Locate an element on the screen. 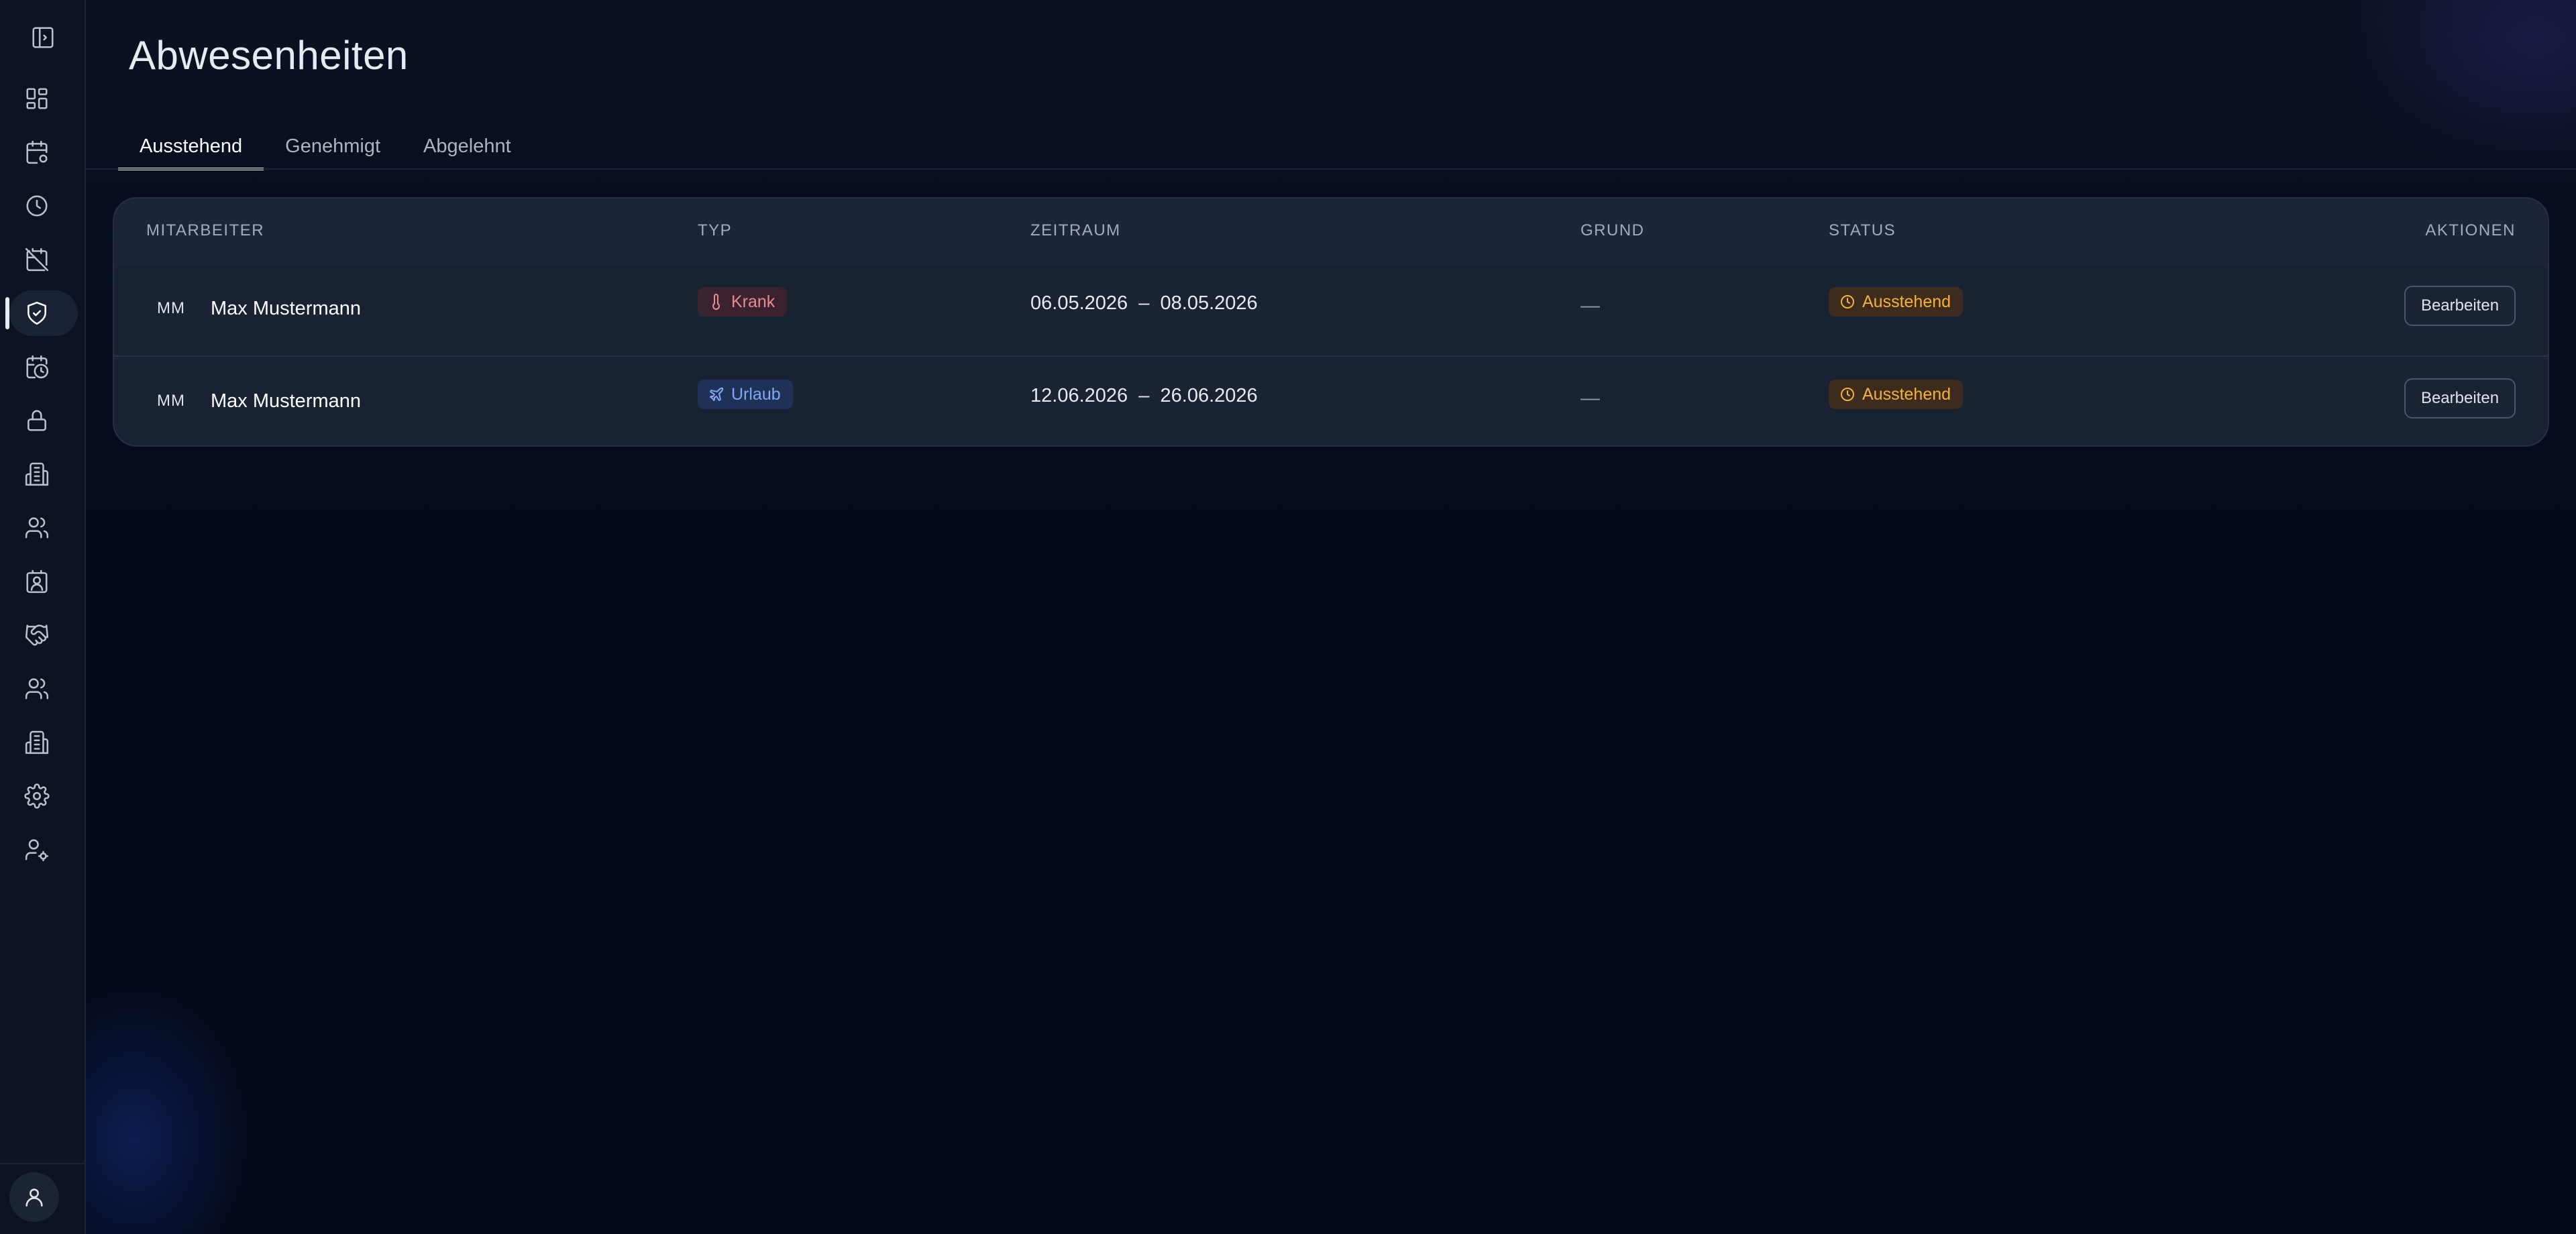 The height and width of the screenshot is (1234, 2576). tab-genehmigt: Genehmigt is located at coordinates (333, 146).